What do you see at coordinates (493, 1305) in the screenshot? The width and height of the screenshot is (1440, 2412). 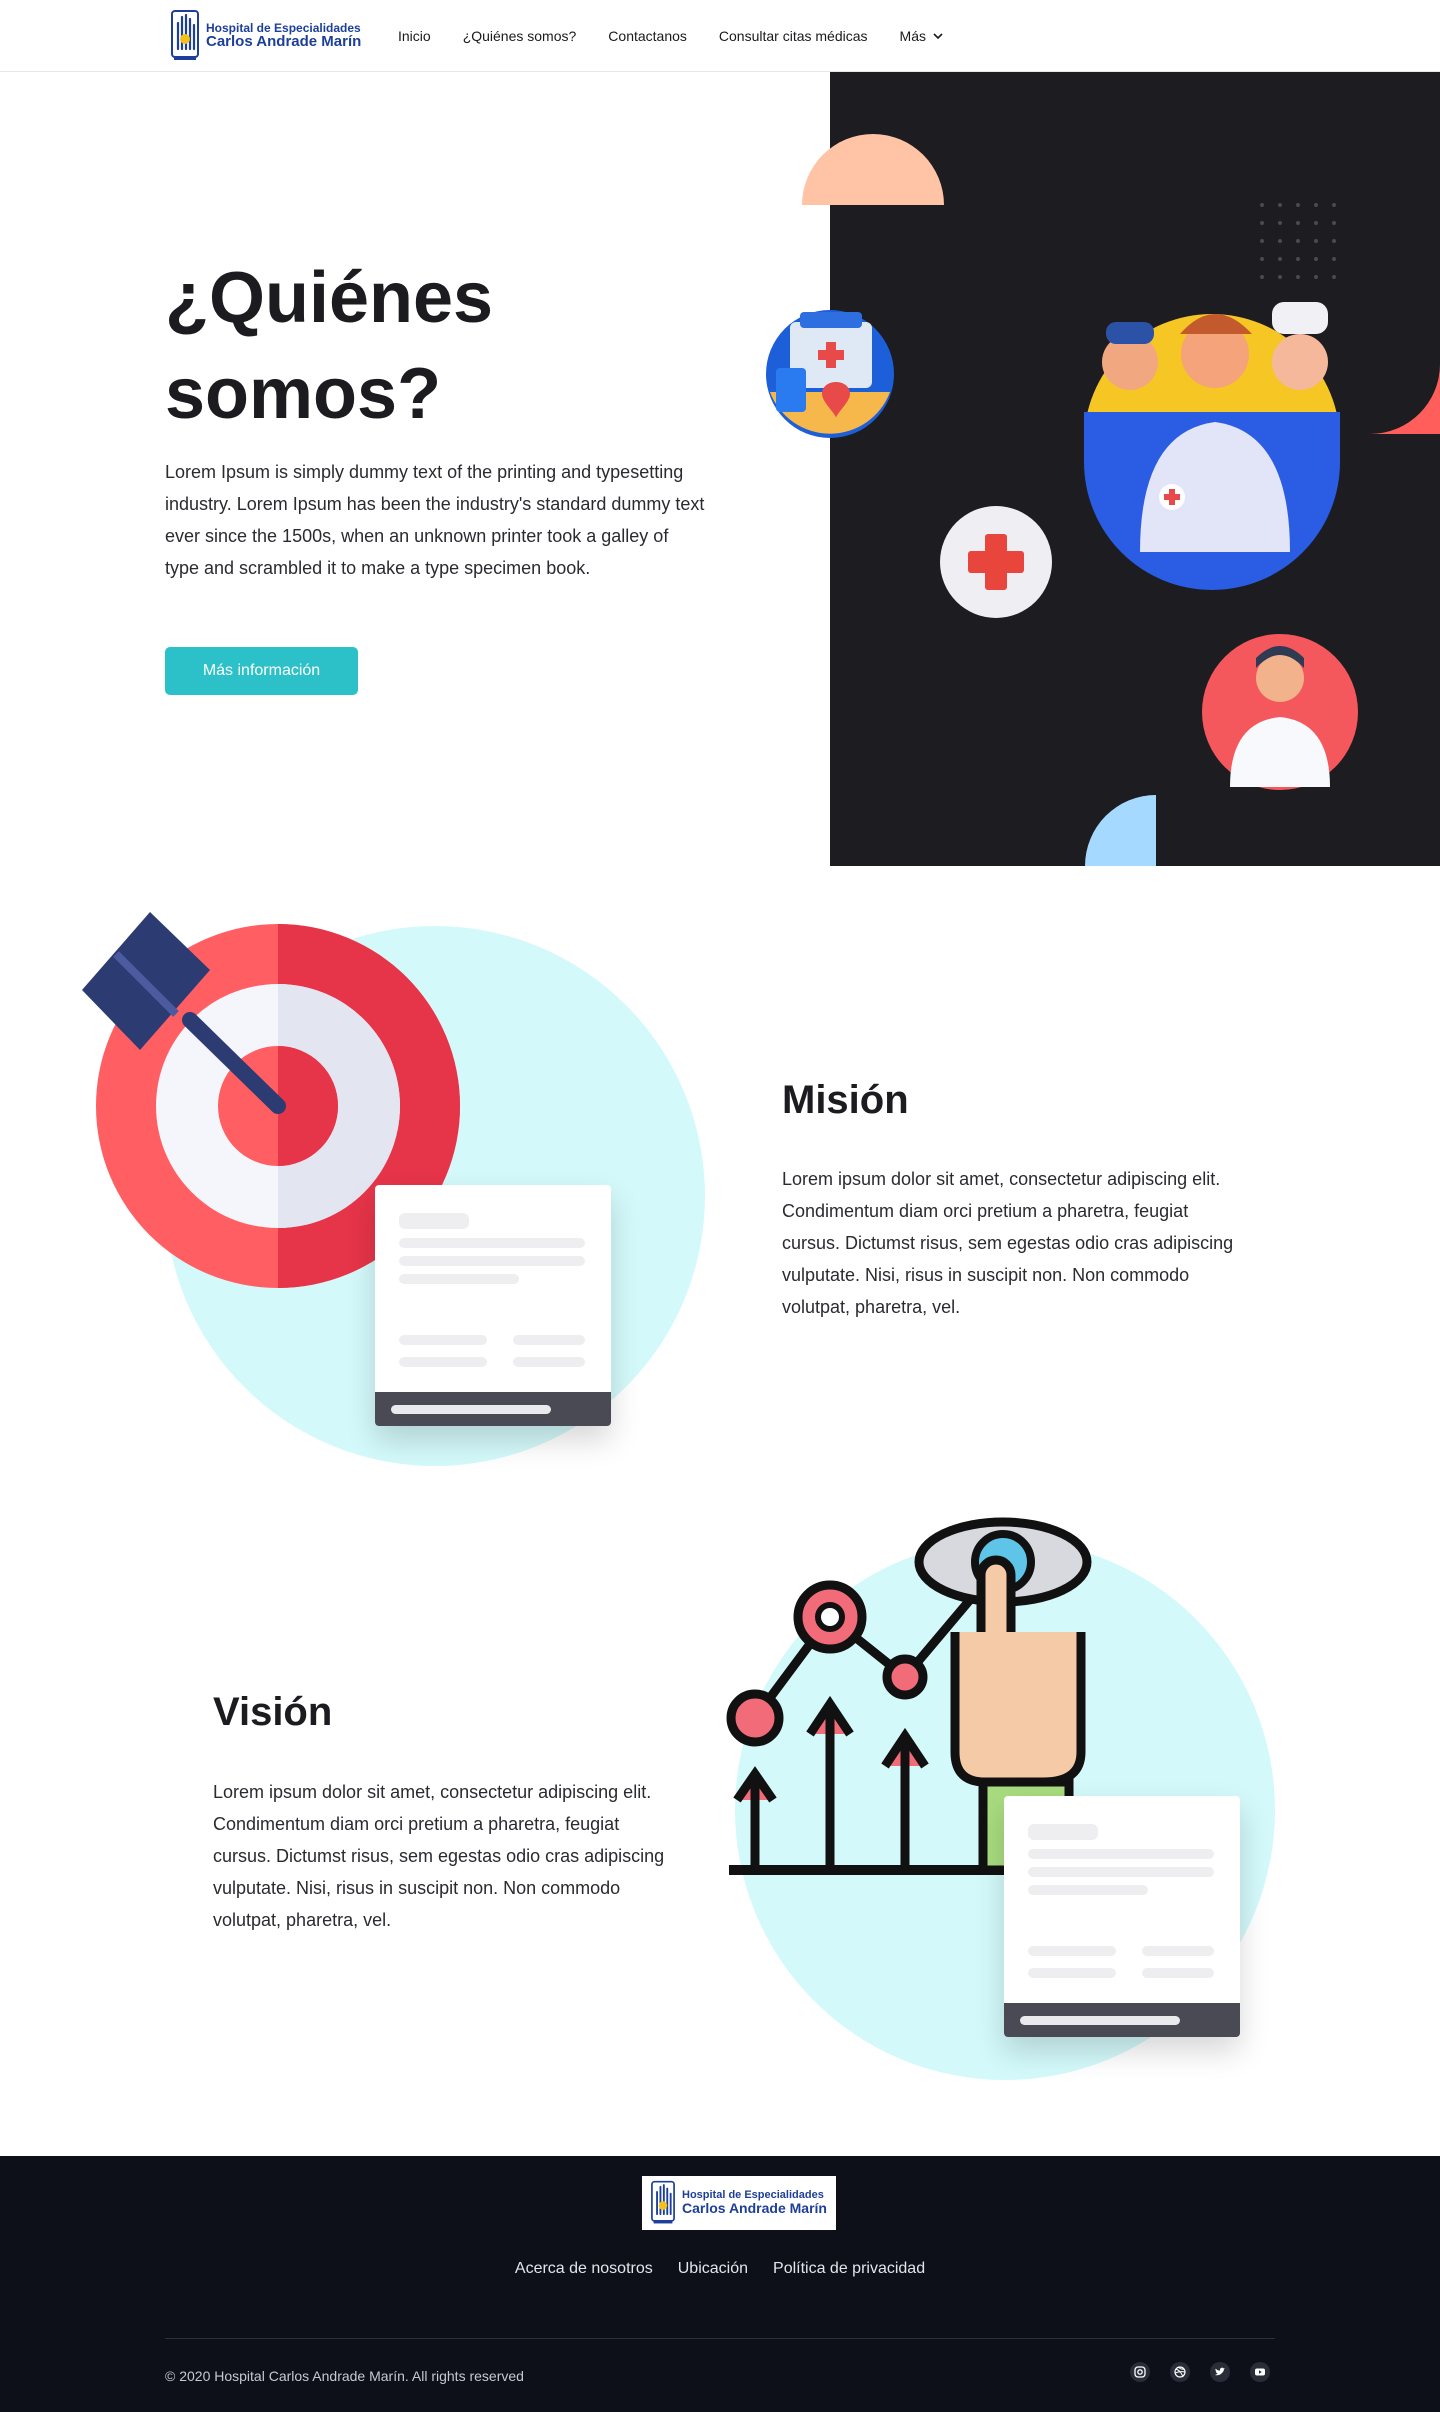 I see `document-card-mision` at bounding box center [493, 1305].